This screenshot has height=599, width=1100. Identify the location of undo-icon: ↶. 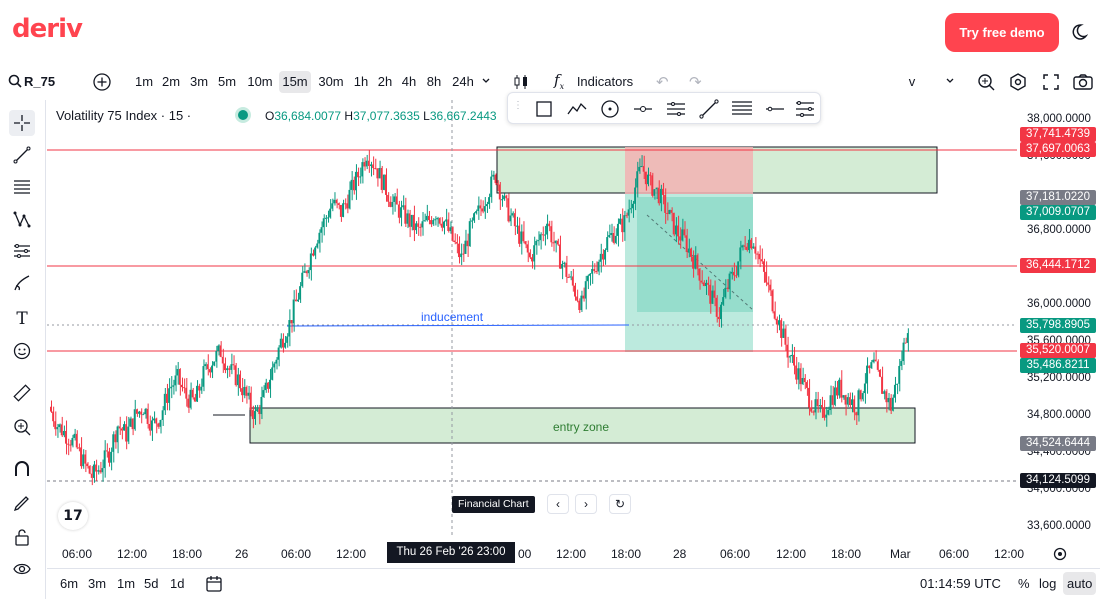
(662, 82).